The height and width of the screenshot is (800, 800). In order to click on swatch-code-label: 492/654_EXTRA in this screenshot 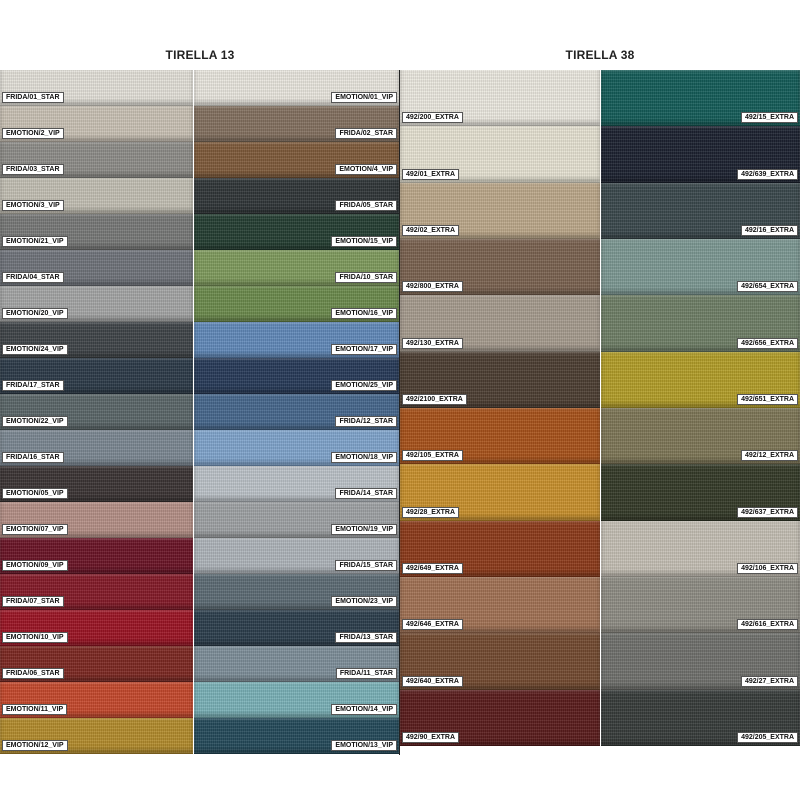, I will do `click(767, 287)`.